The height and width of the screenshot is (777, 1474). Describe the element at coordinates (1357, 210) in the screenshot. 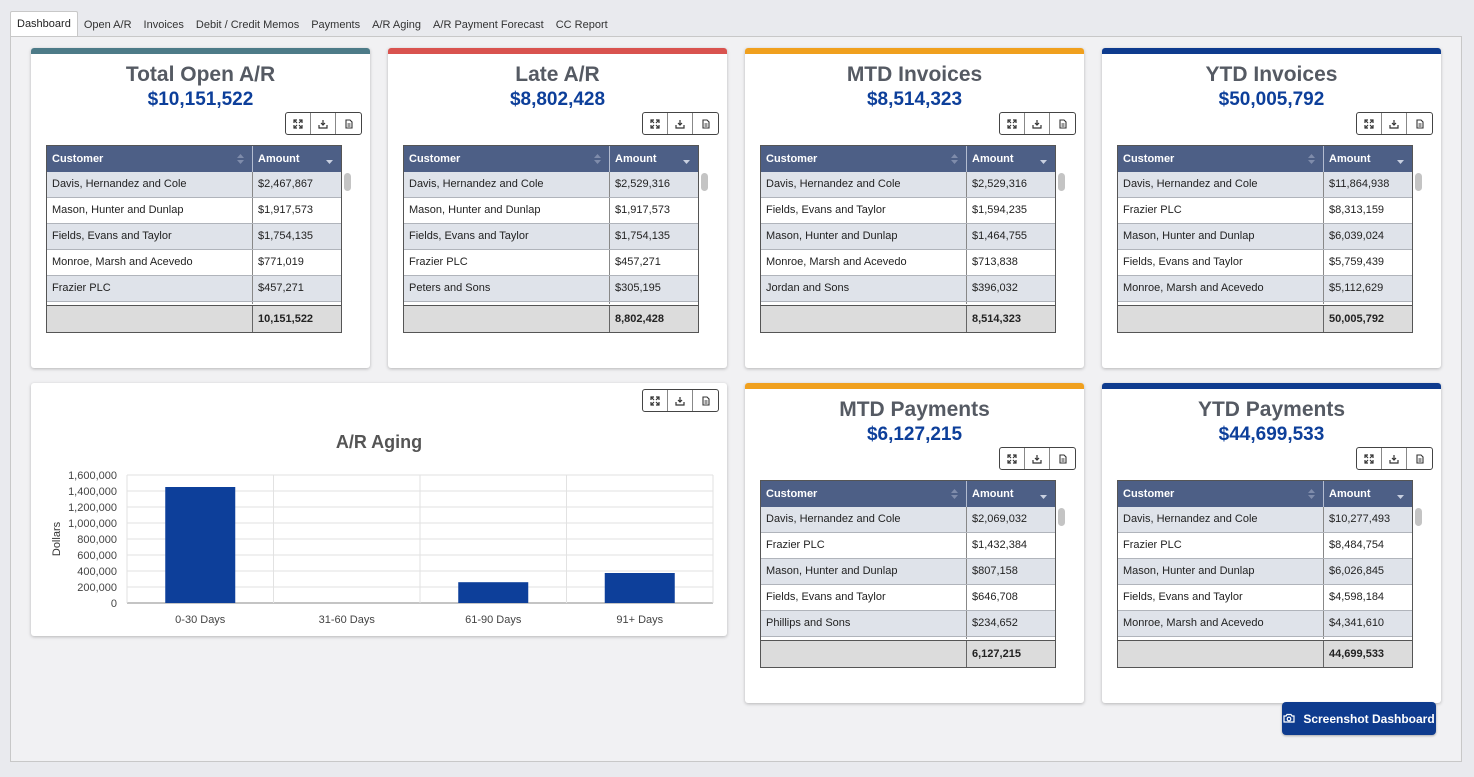

I see `amount-cell: $8,313,159` at that location.